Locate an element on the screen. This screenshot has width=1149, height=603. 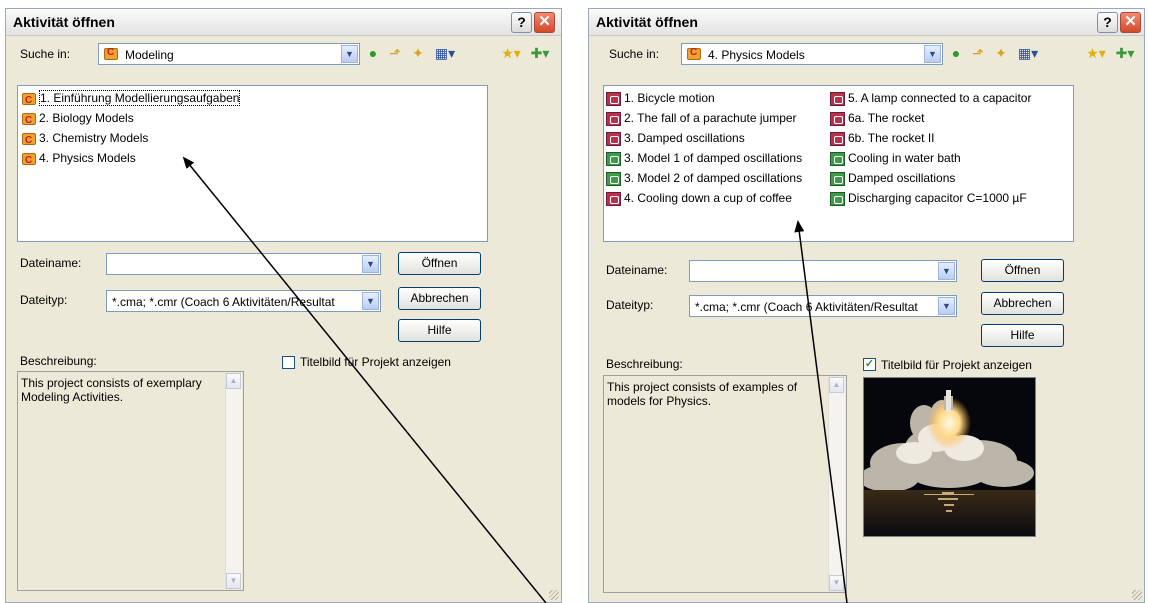
arrow-to-model-list is located at coordinates (821, 411).